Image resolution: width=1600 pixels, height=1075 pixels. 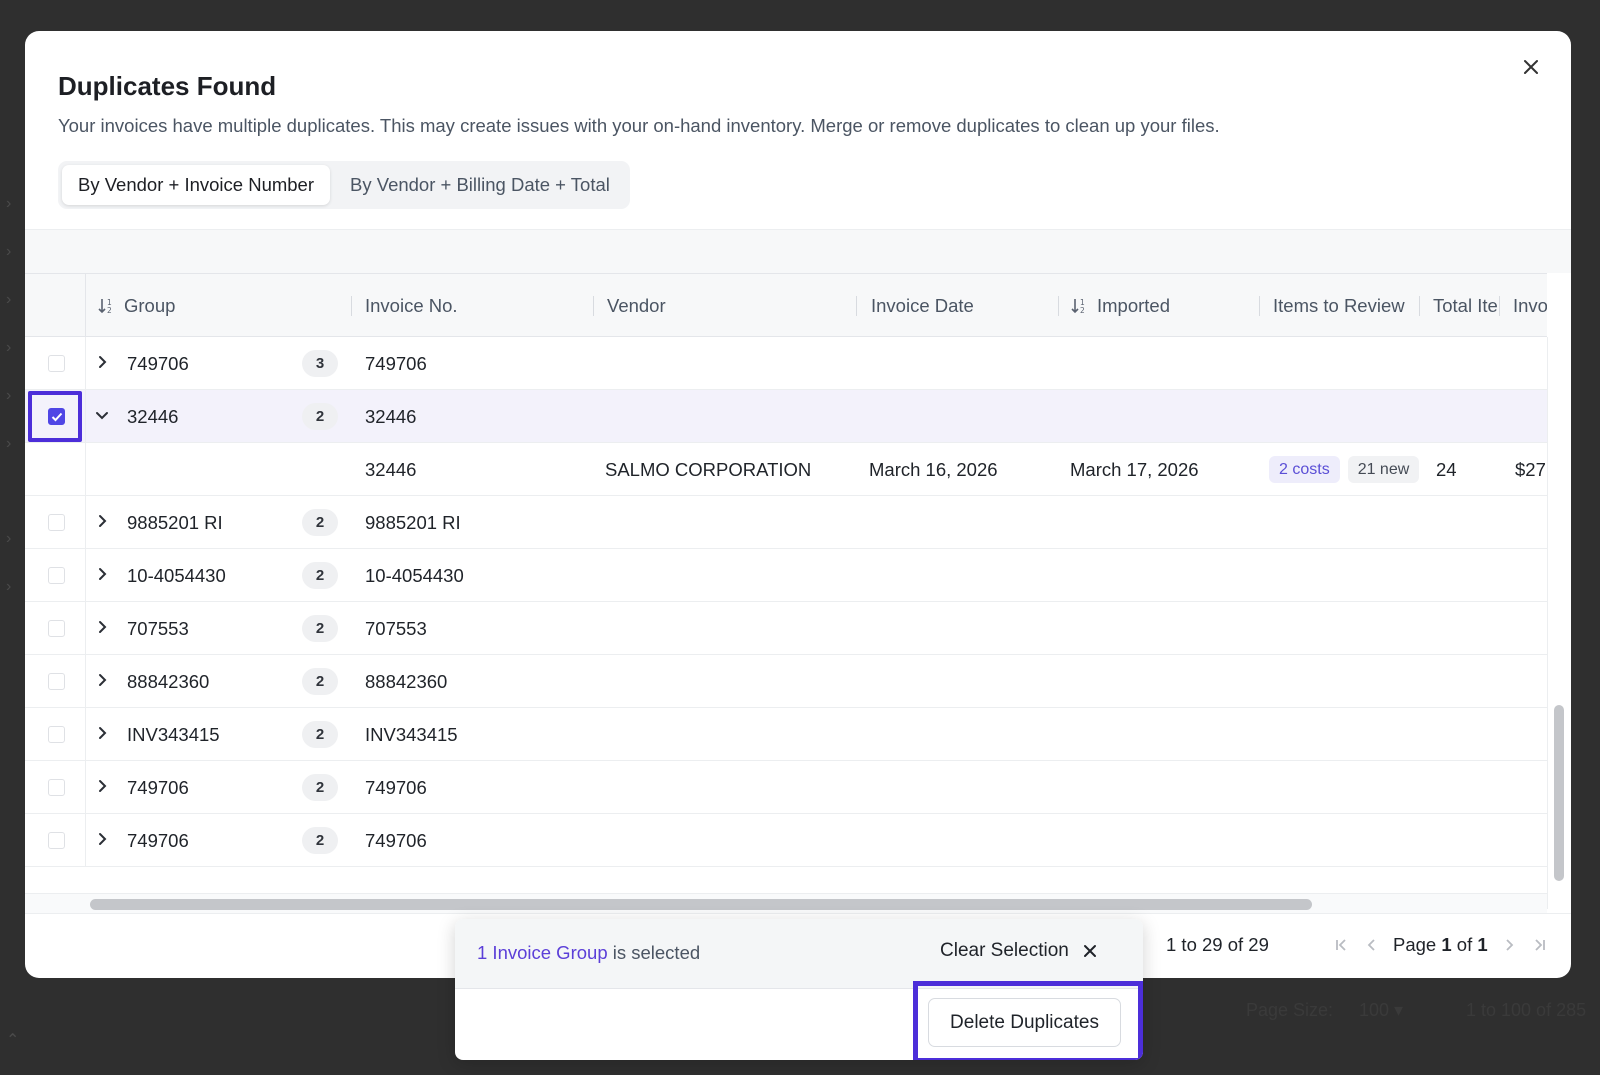 I want to click on table-row: 749706 3 749706, so click(x=786, y=363).